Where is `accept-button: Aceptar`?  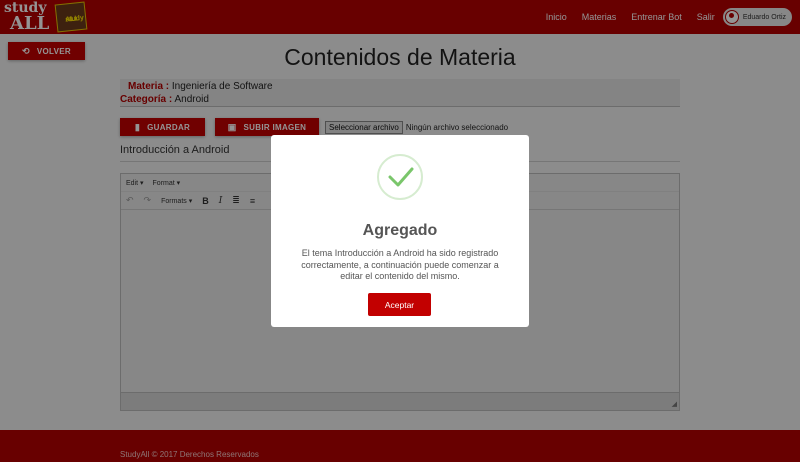 accept-button: Aceptar is located at coordinates (399, 304).